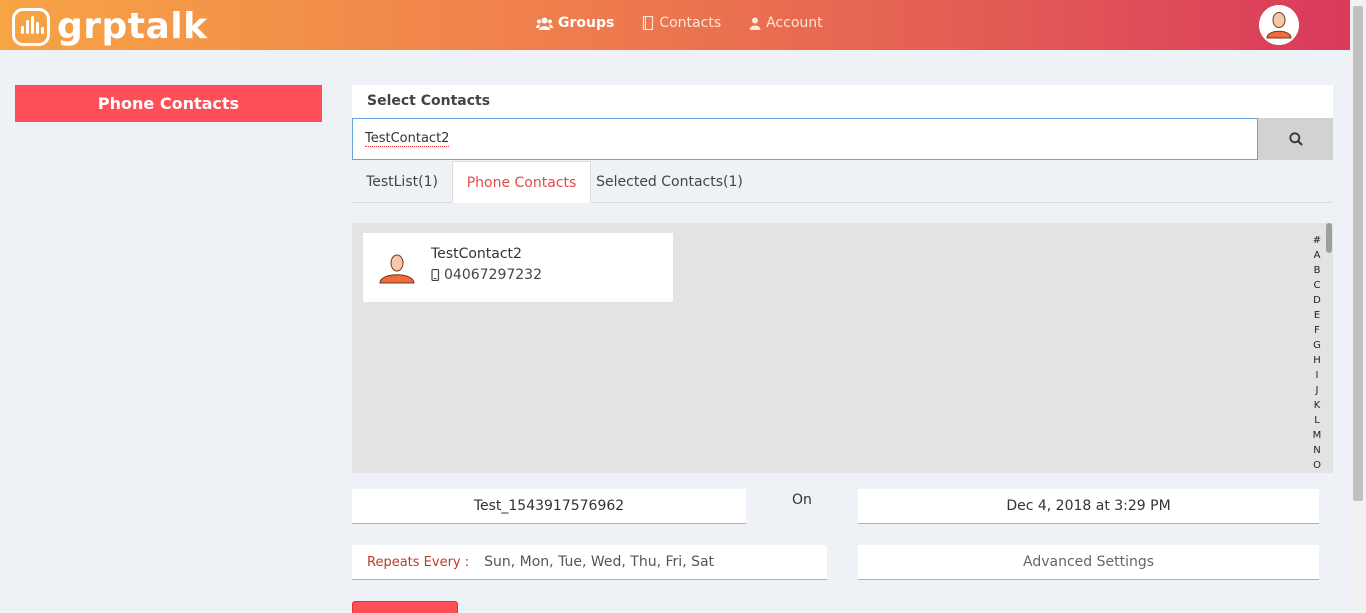 Image resolution: width=1366 pixels, height=613 pixels. I want to click on logo-waveform-icon, so click(31, 27).